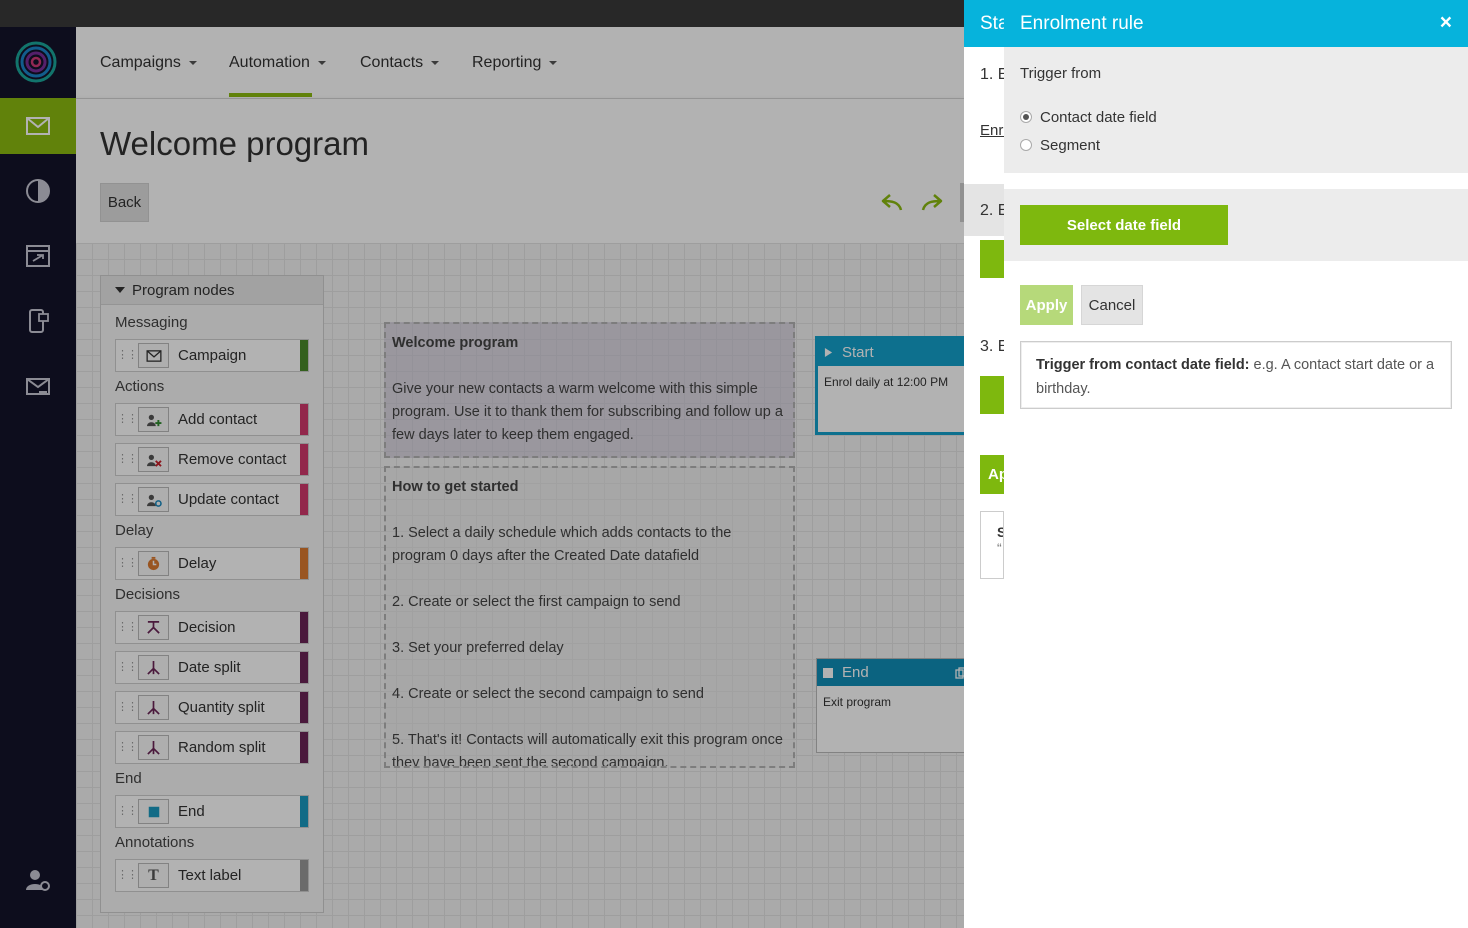  I want to click on trigger-section: Trigger from Contact date field Segment, so click(1236, 110).